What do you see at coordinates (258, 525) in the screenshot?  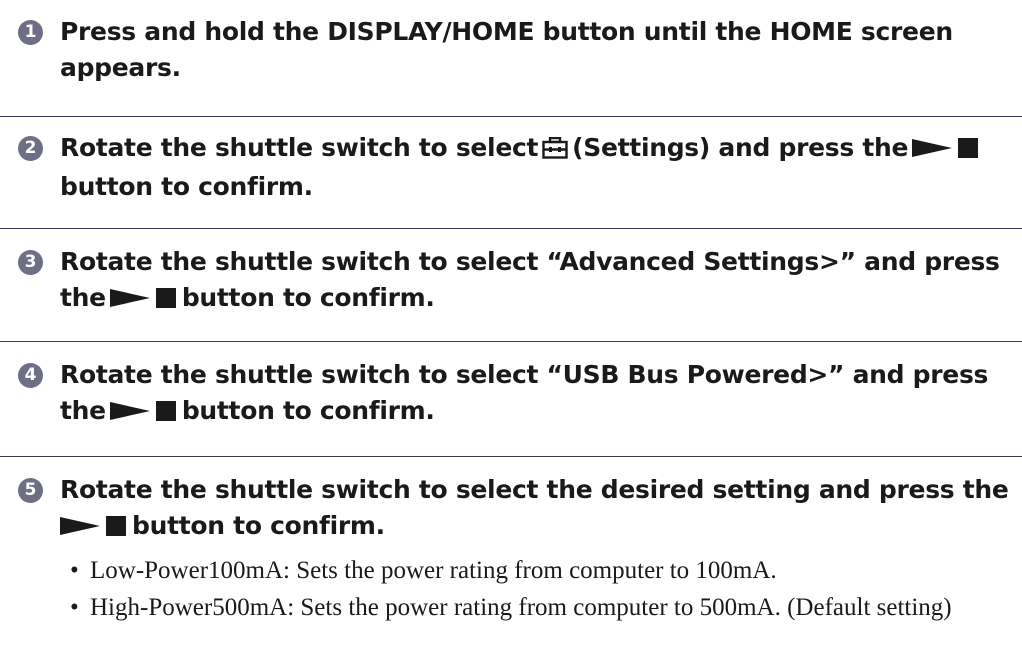 I see `step-5-text-after: button to confirm.` at bounding box center [258, 525].